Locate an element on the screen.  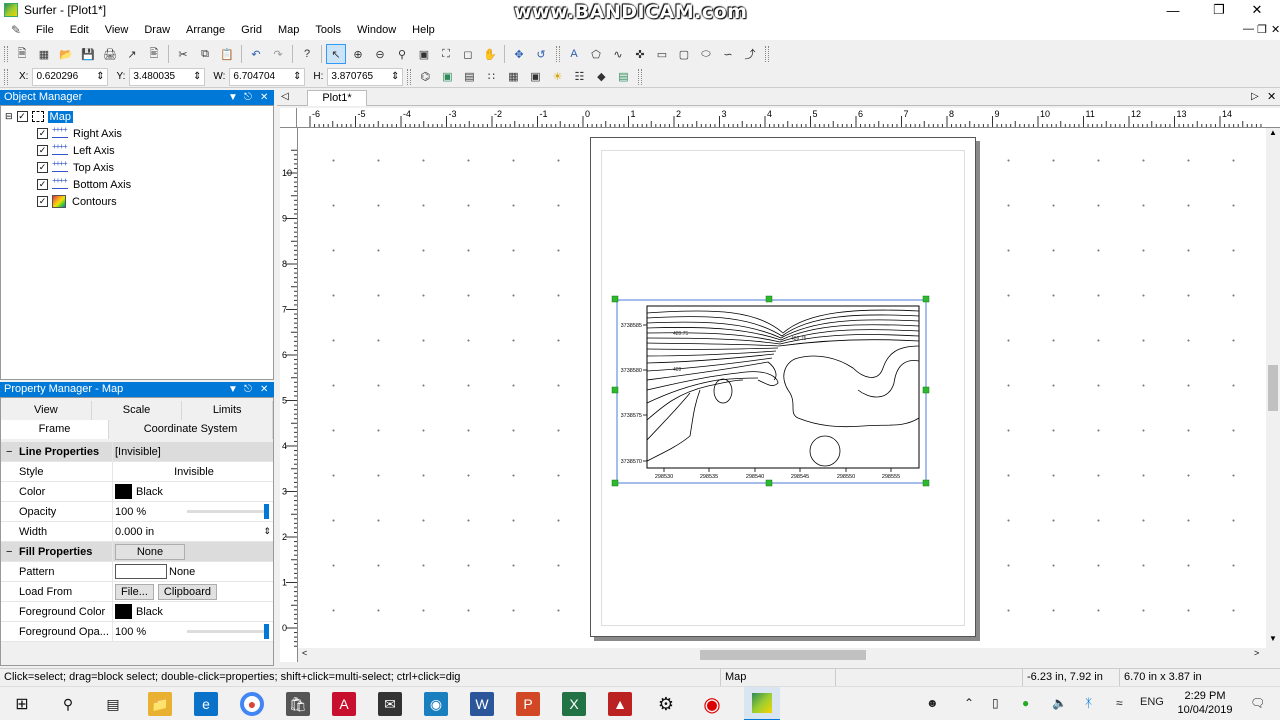
menu-tools: Tools is located at coordinates (328, 30).